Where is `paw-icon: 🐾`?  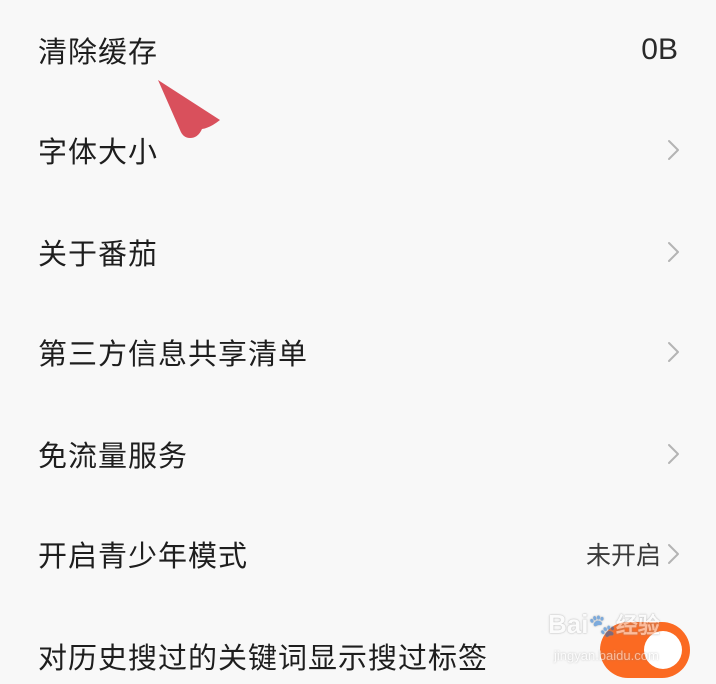 paw-icon: 🐾 is located at coordinates (602, 625).